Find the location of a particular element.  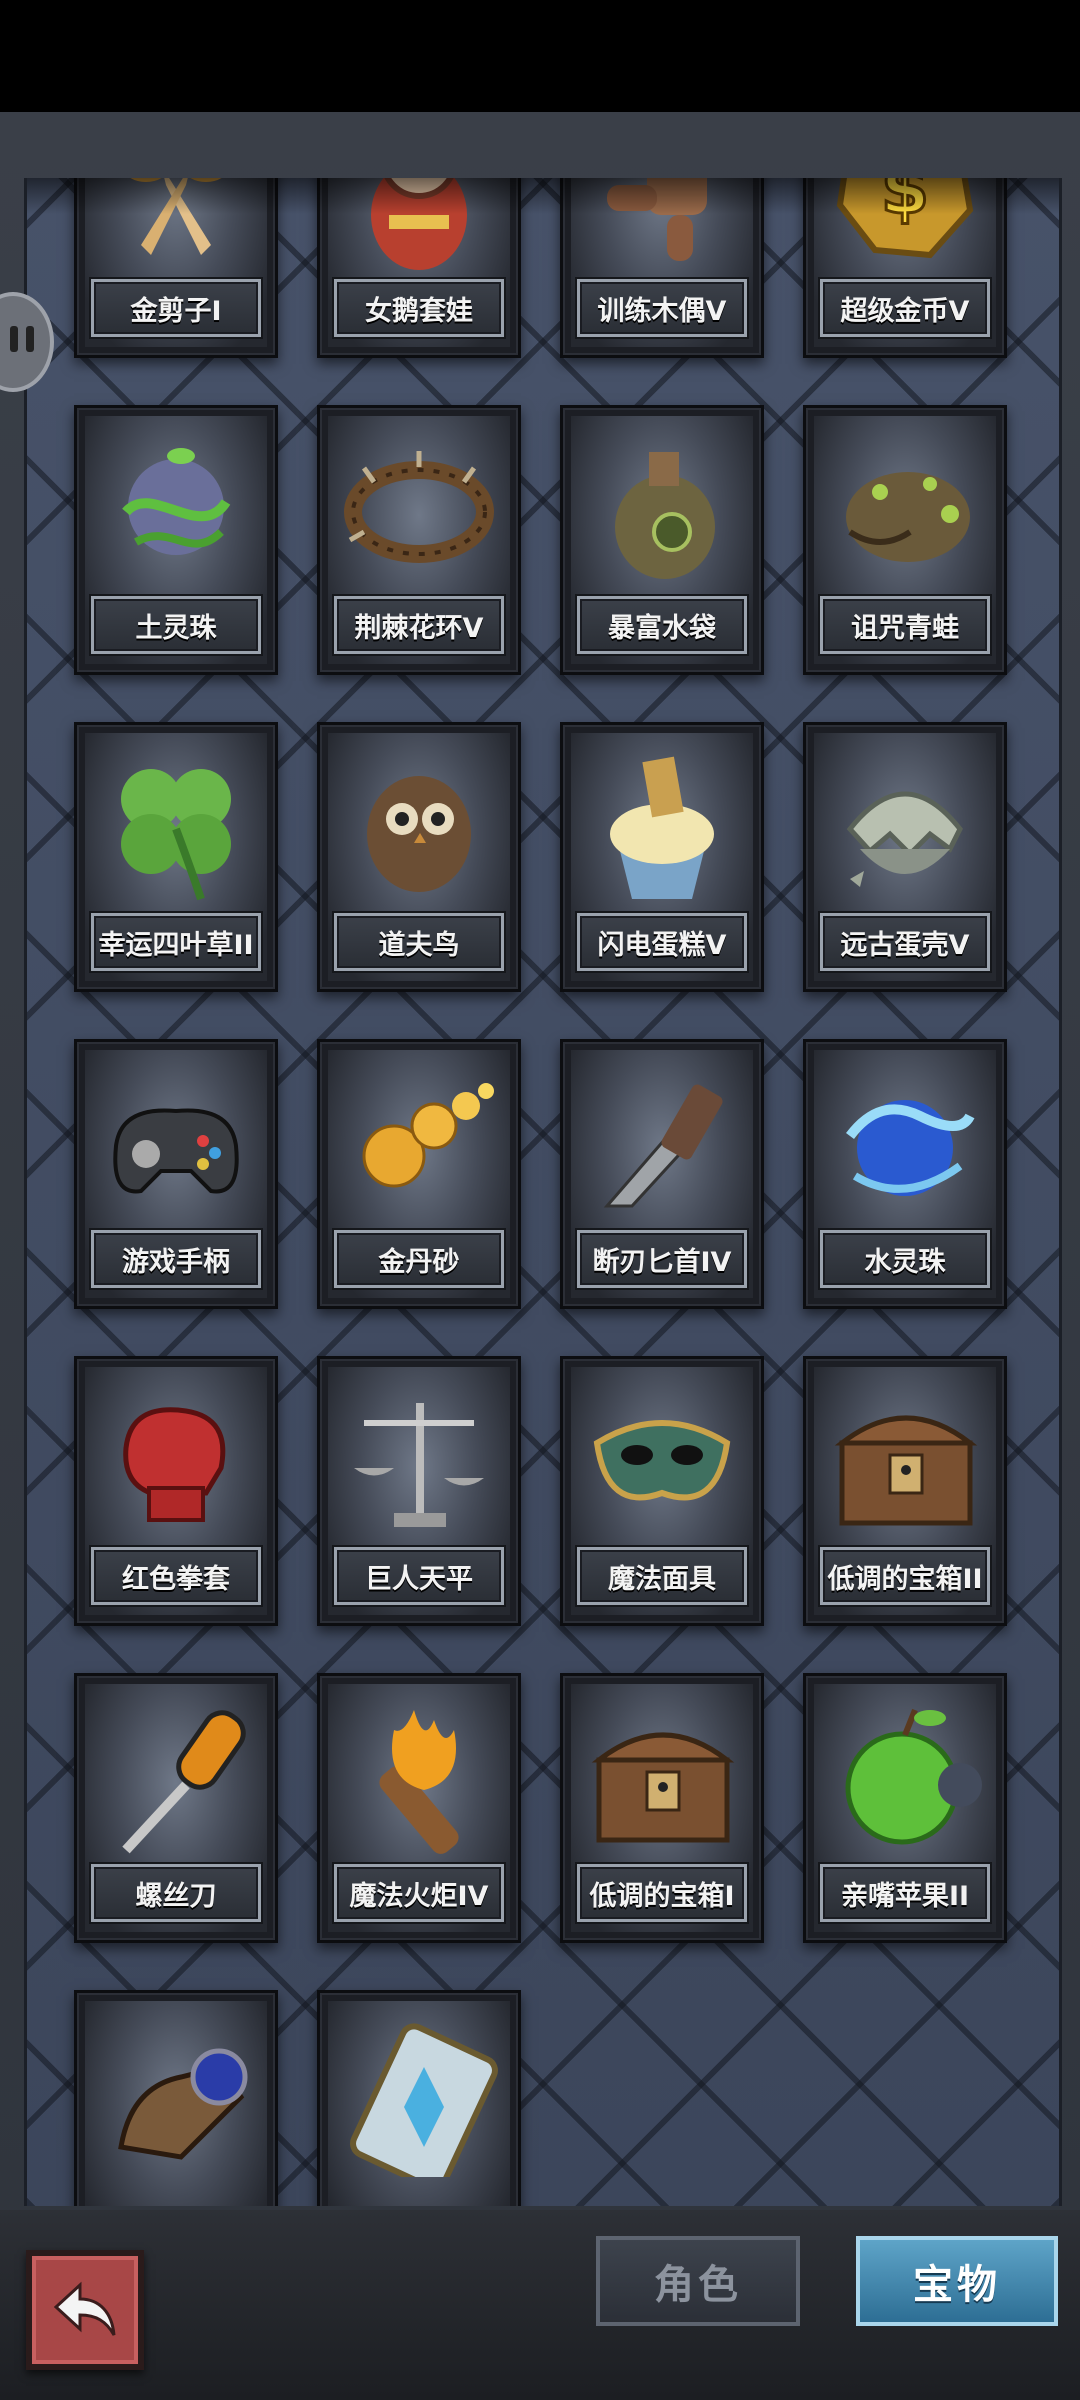

treasure-name-label: 远古蛋壳V is located at coordinates (905, 942).